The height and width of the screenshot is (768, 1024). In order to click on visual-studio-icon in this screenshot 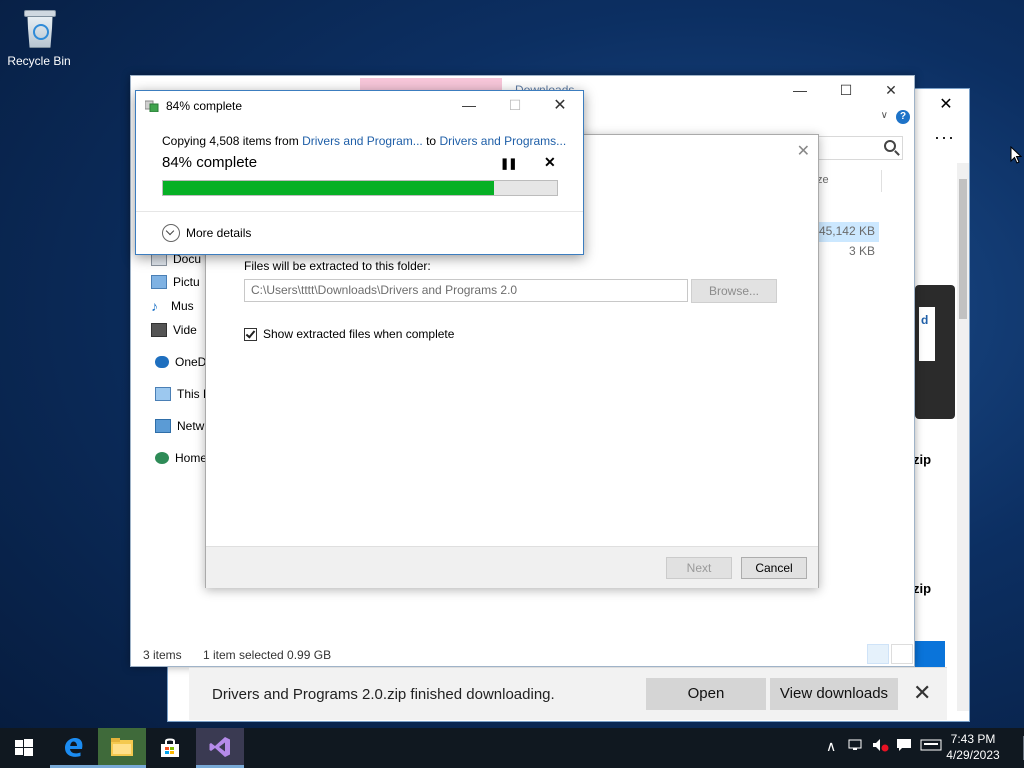, I will do `click(219, 746)`.